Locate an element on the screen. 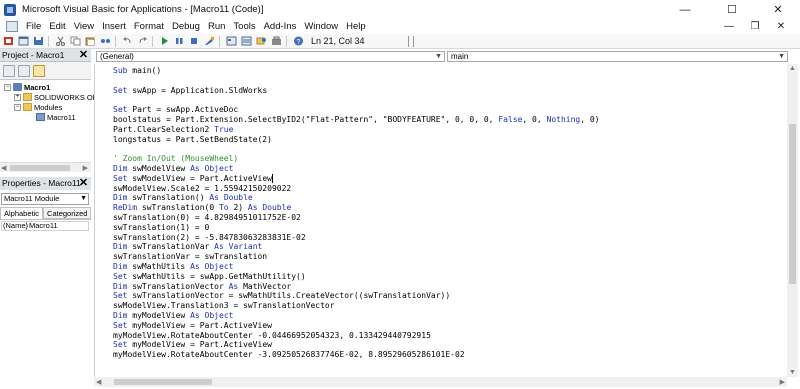  code-line: Set swModelView = Part.ActiveView is located at coordinates (193, 178).